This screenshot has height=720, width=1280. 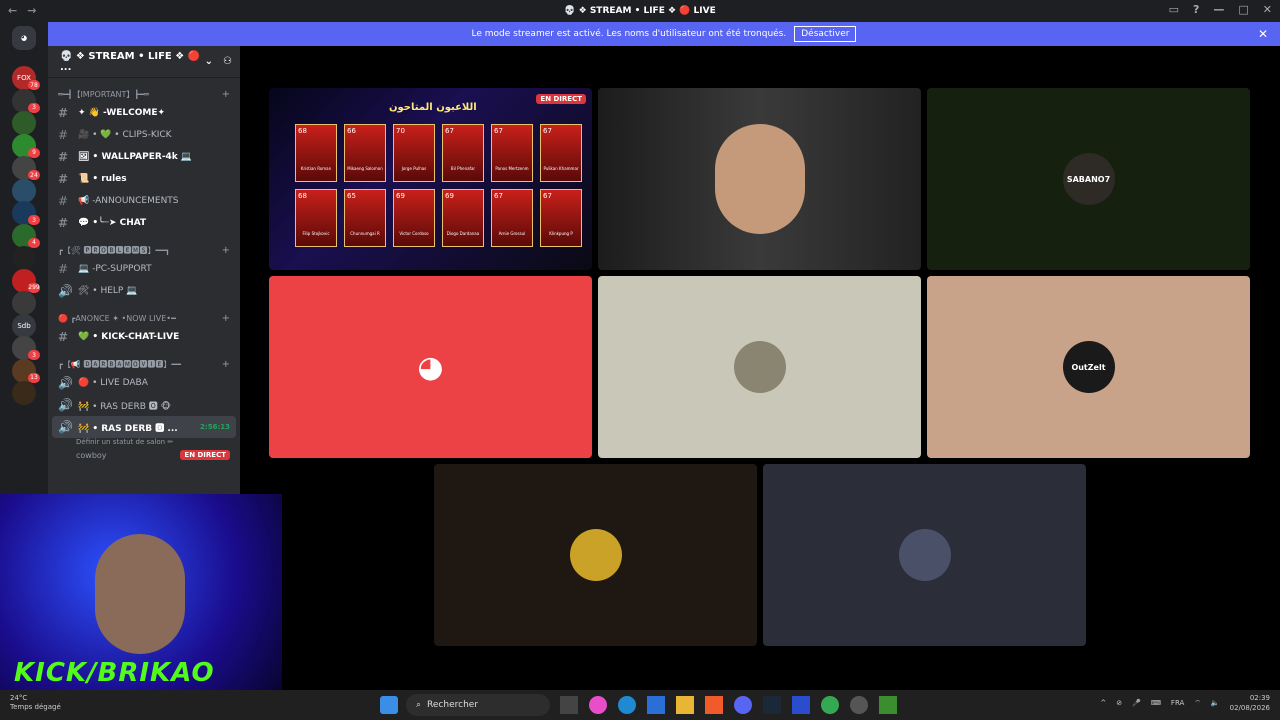 What do you see at coordinates (144, 179) in the screenshot?
I see `channel-item: # 📜 • rules` at bounding box center [144, 179].